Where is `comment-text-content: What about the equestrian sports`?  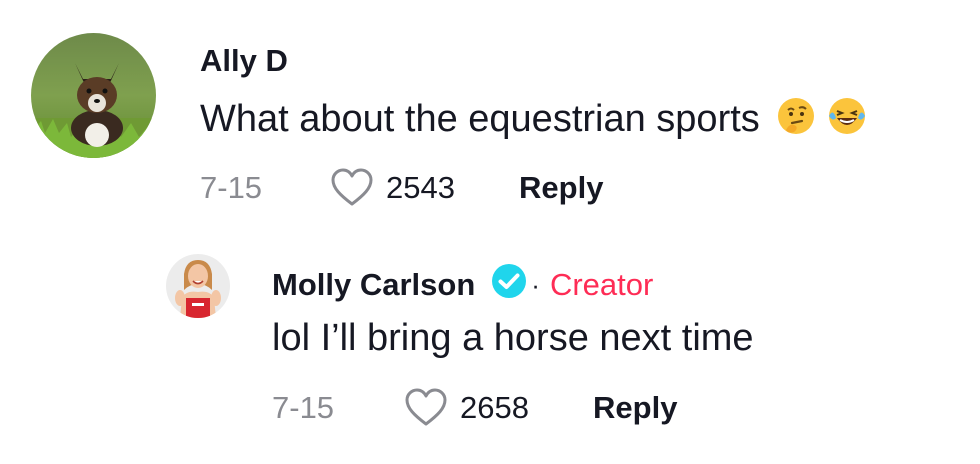 comment-text-content: What about the equestrian sports is located at coordinates (480, 119).